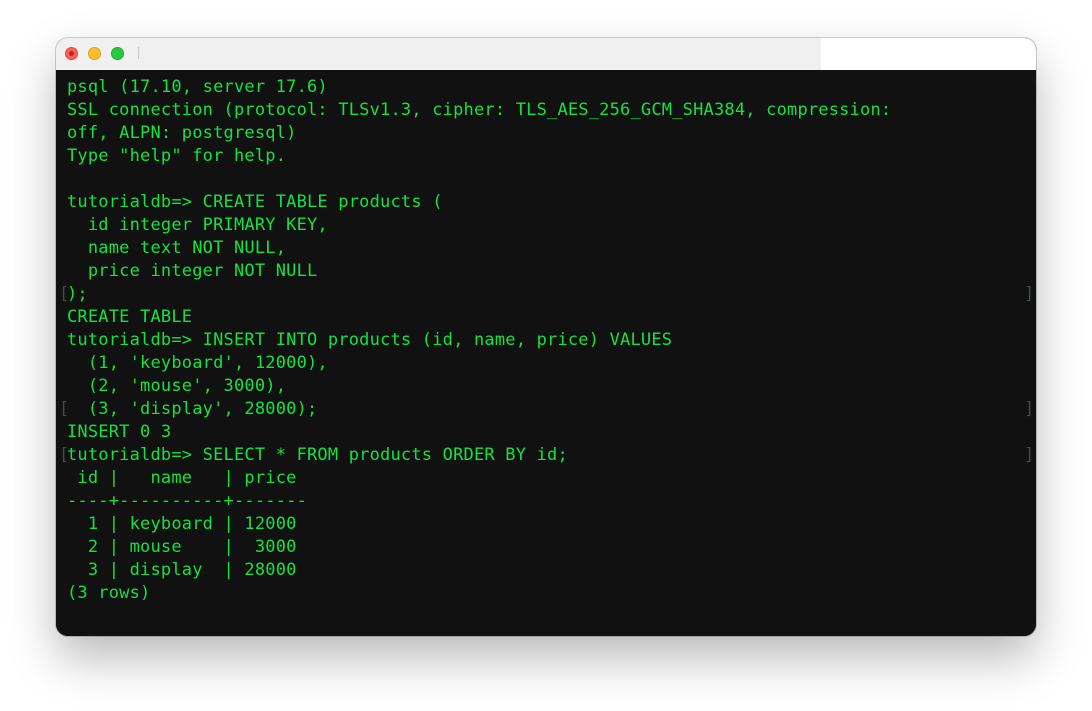 The image size is (1092, 711). I want to click on tab-strip, so click(438, 54).